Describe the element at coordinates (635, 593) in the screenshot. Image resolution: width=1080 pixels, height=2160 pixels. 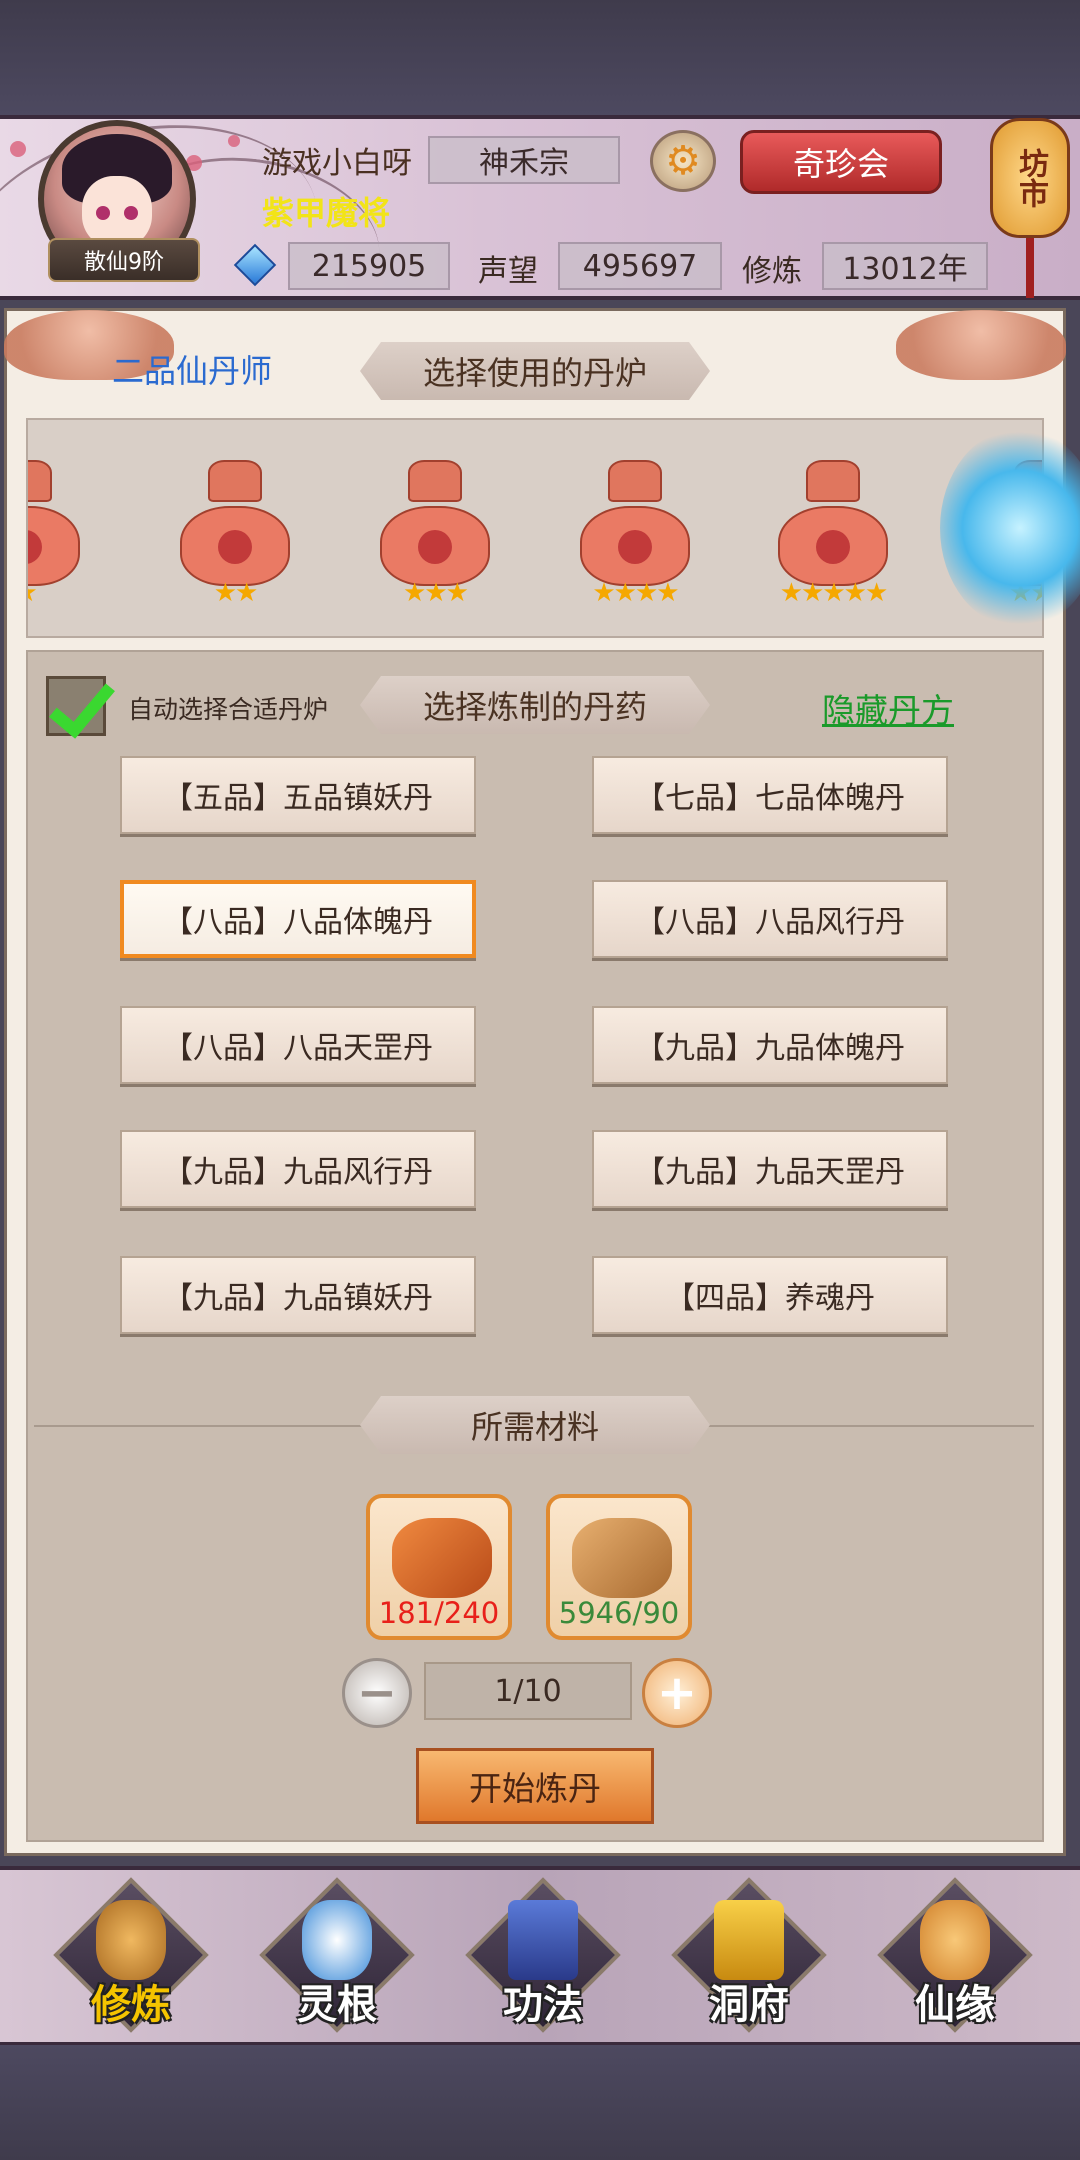
I see `furnace-stars: ★★★★` at that location.